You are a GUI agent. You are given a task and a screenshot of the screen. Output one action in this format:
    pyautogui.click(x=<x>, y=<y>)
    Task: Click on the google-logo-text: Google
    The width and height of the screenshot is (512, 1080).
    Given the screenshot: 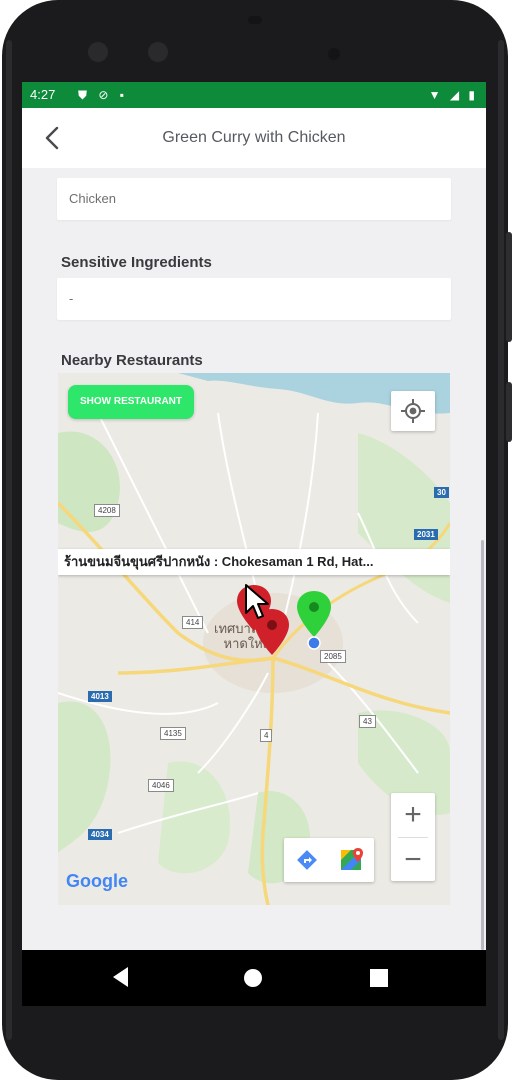 What is the action you would take?
    pyautogui.click(x=97, y=881)
    